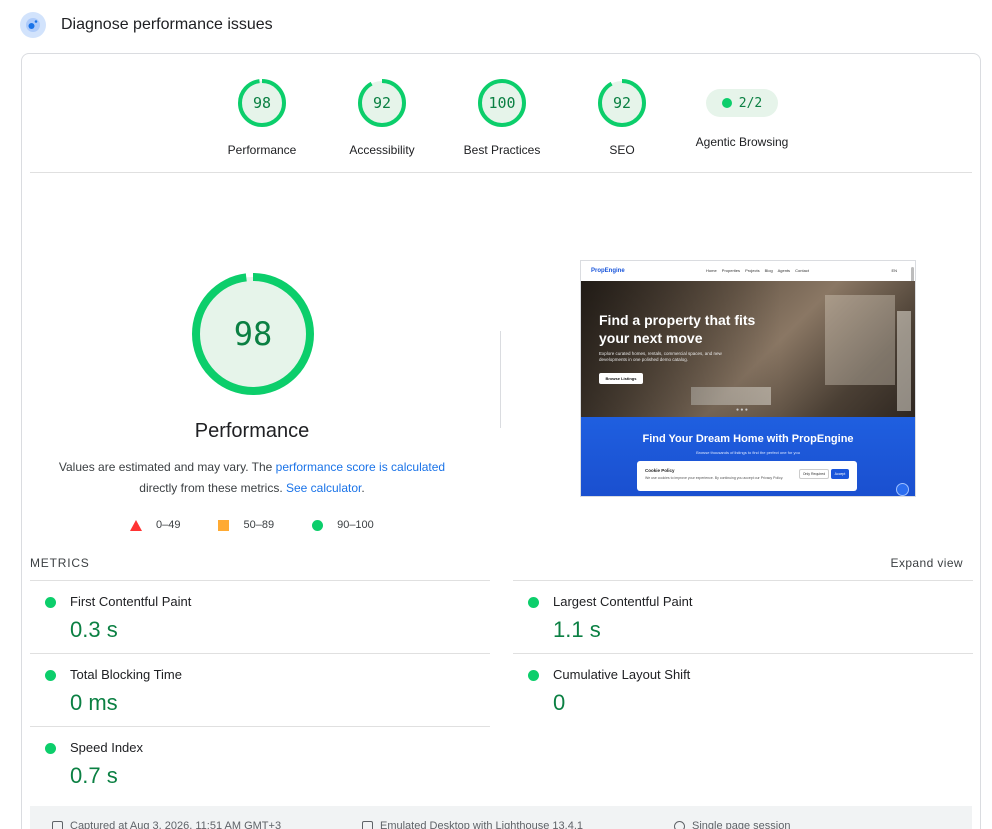 This screenshot has height=829, width=992. I want to click on screenshot-hero-title: Find a property that fits your next move, so click(677, 329).